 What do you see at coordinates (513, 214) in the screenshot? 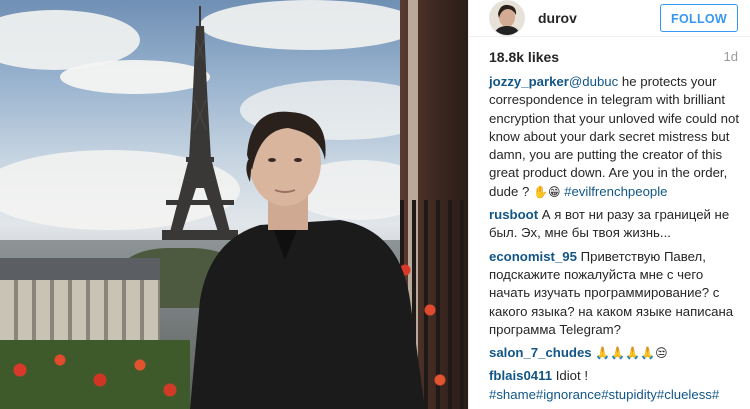
I see `comment-author: rusboot` at bounding box center [513, 214].